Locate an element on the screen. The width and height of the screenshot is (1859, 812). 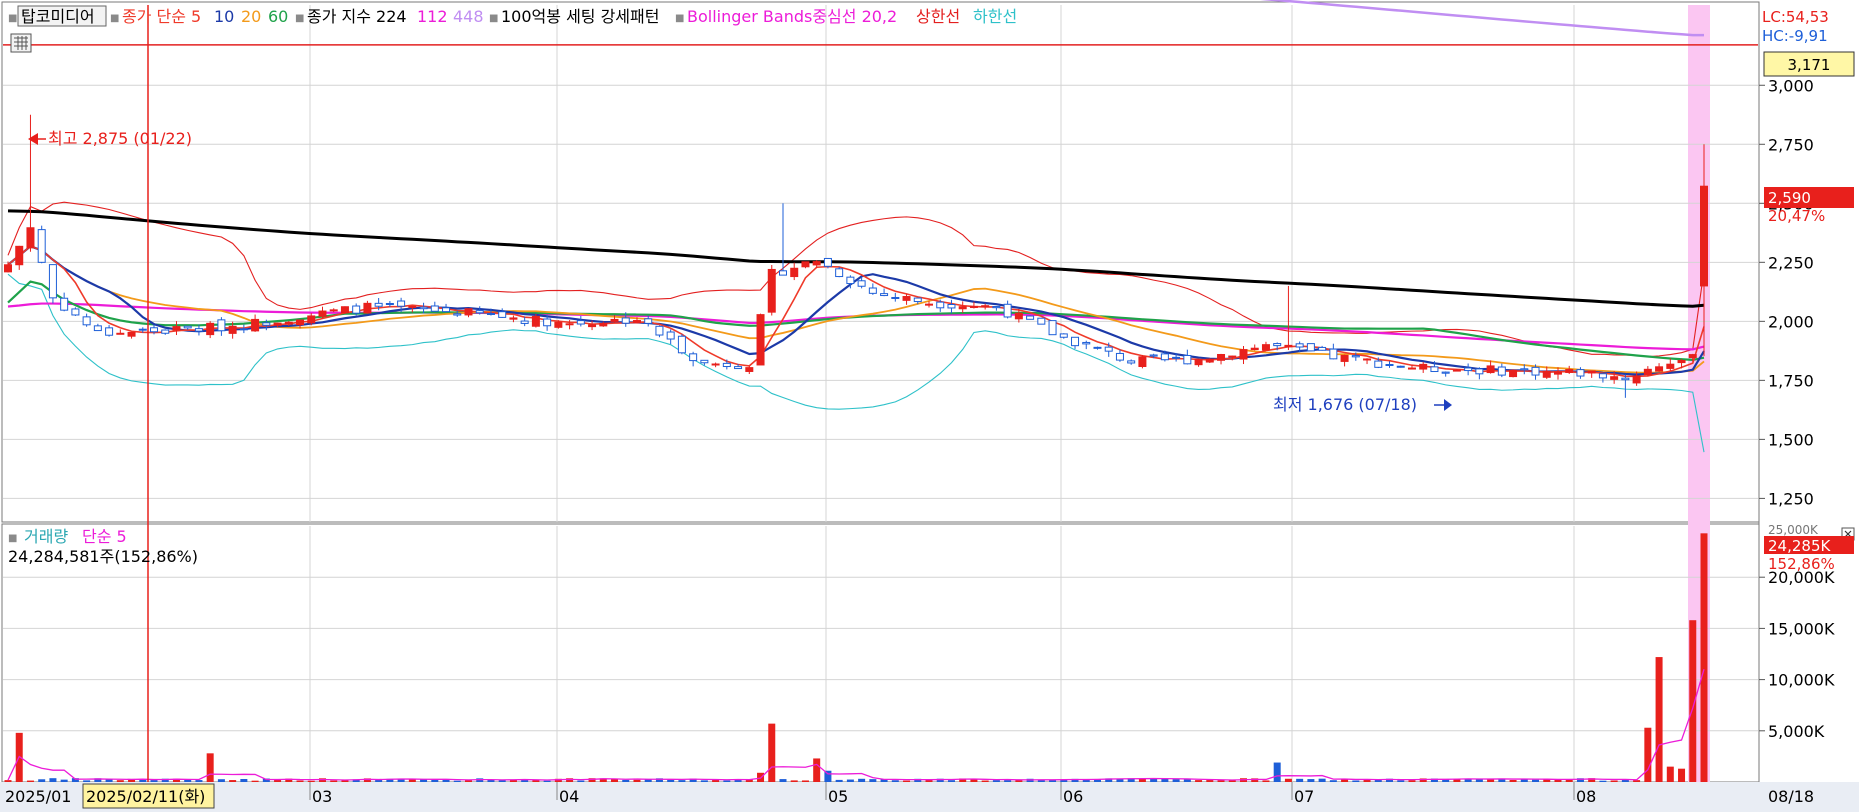
legend-item: Bollinger Bands중심선 20,2 is located at coordinates (792, 16).